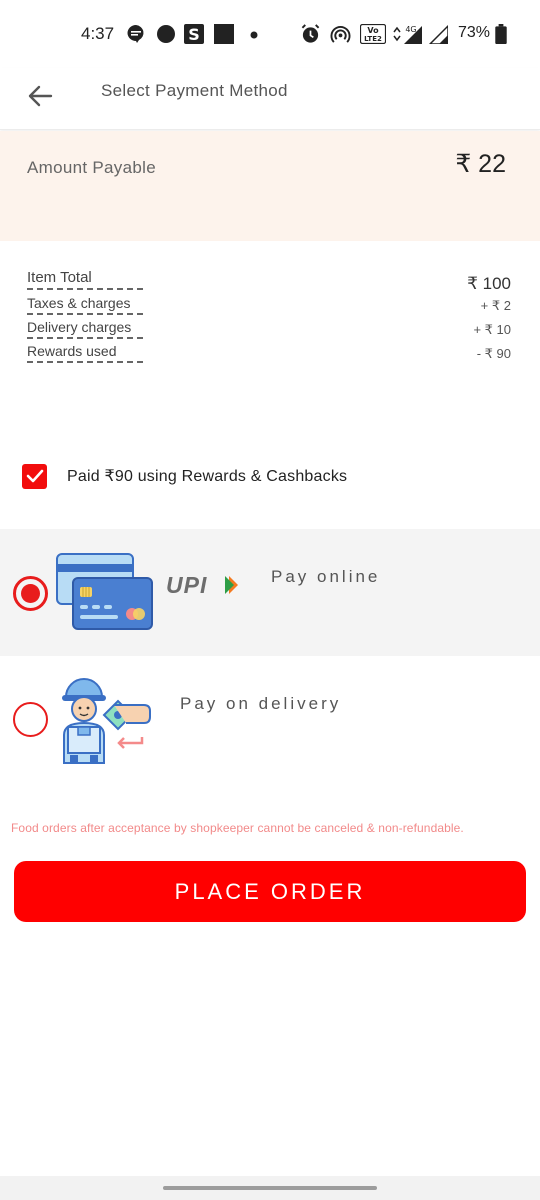 The height and width of the screenshot is (1200, 540). What do you see at coordinates (85, 328) in the screenshot?
I see `delivery-charges-label: Delivery charges` at bounding box center [85, 328].